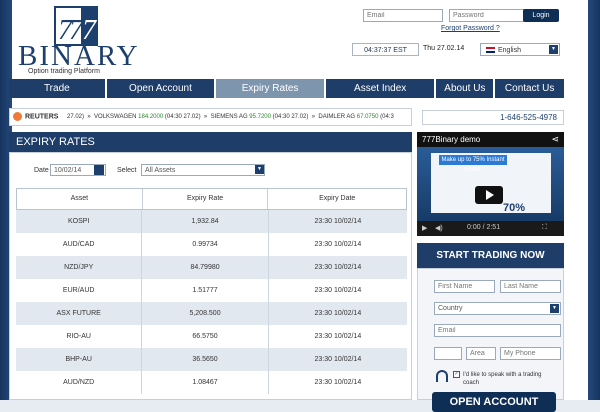 The image size is (600, 412). What do you see at coordinates (260, 117) in the screenshot?
I see `ticker-item-value: 95.7200` at bounding box center [260, 117].